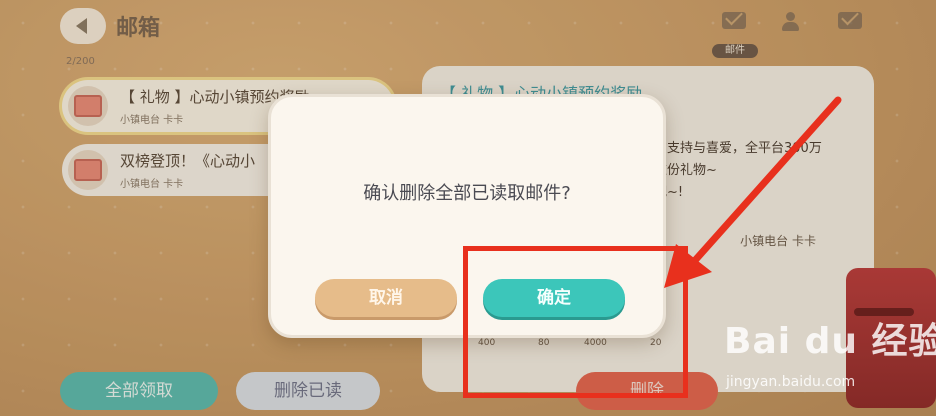 This screenshot has width=936, height=416. I want to click on watermark-brand: Bai du 经验, so click(830, 341).